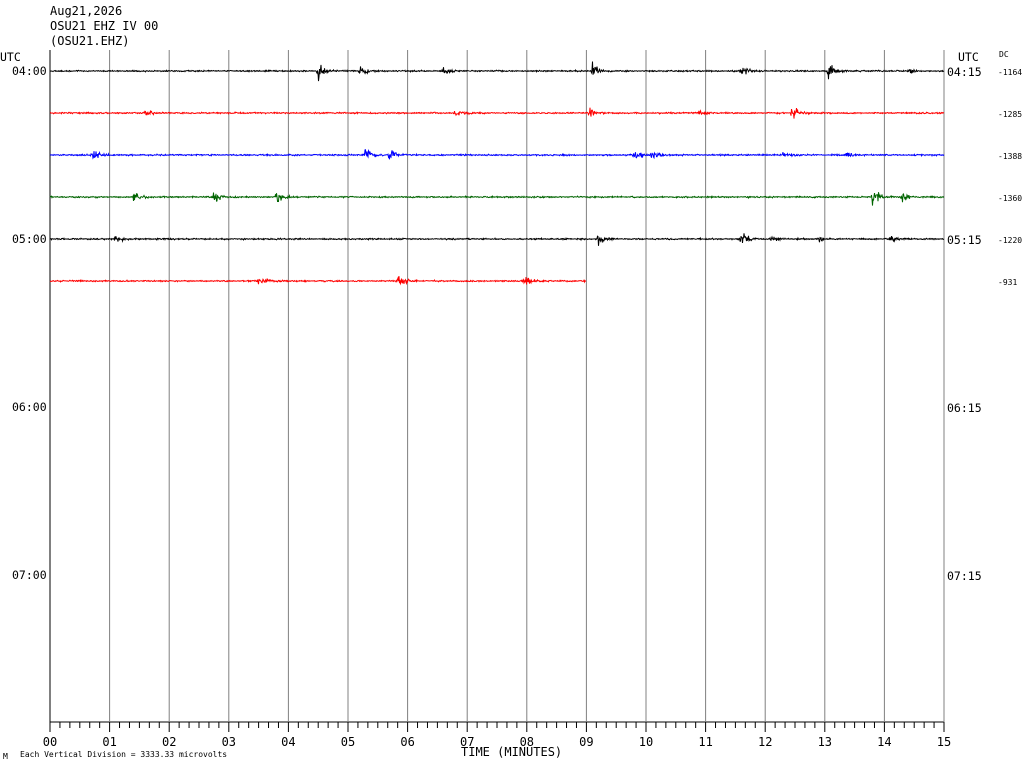  Describe the element at coordinates (1010, 156) in the screenshot. I see `dc-offset-label: -1388` at that location.